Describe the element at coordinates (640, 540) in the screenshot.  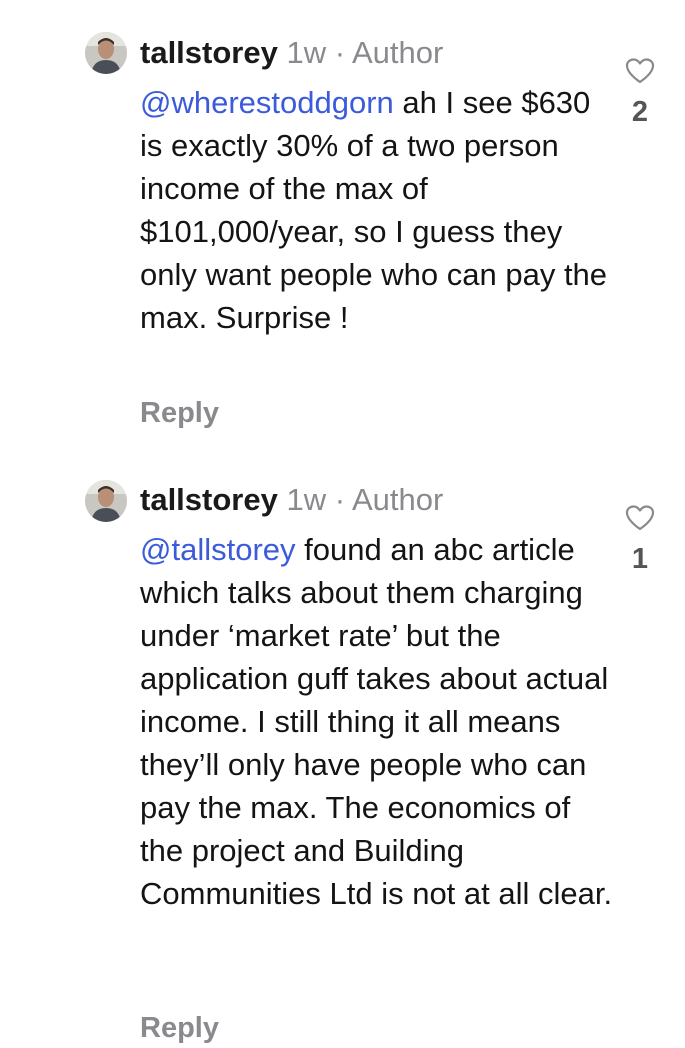
I see `like-block: 1` at that location.